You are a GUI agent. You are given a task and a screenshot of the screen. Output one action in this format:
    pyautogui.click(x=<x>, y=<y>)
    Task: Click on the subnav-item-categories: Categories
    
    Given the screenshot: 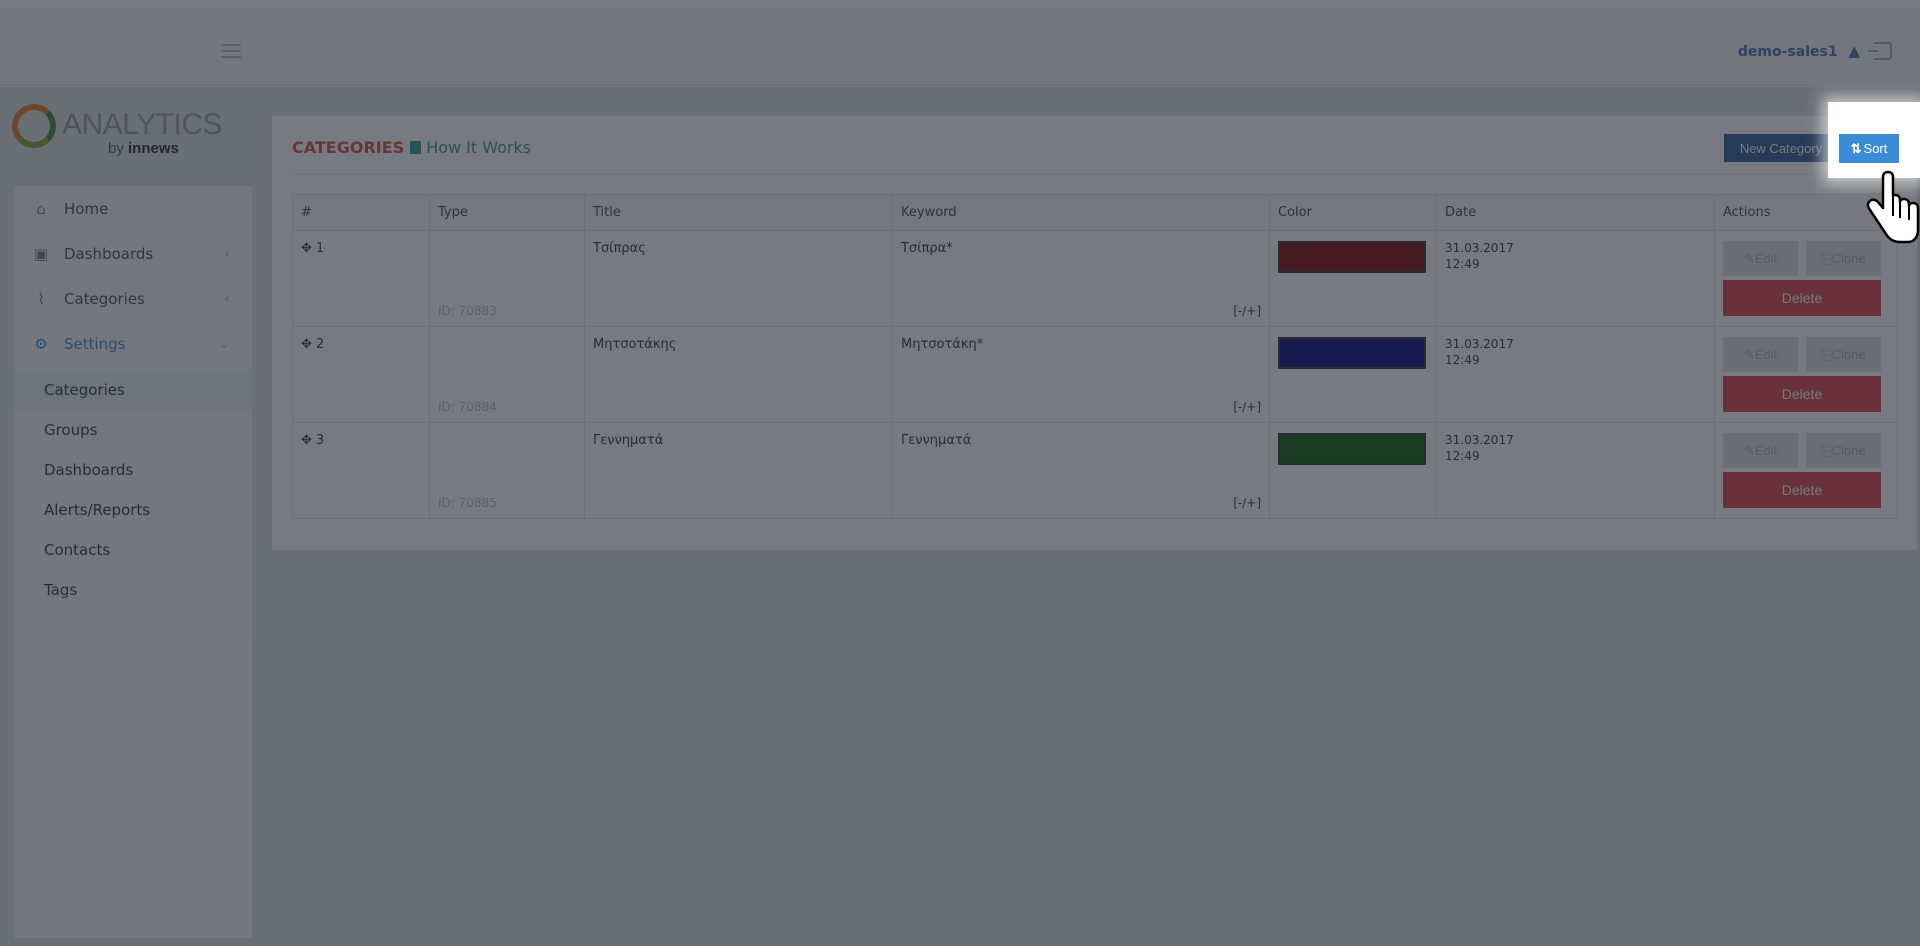 What is the action you would take?
    pyautogui.click(x=133, y=390)
    